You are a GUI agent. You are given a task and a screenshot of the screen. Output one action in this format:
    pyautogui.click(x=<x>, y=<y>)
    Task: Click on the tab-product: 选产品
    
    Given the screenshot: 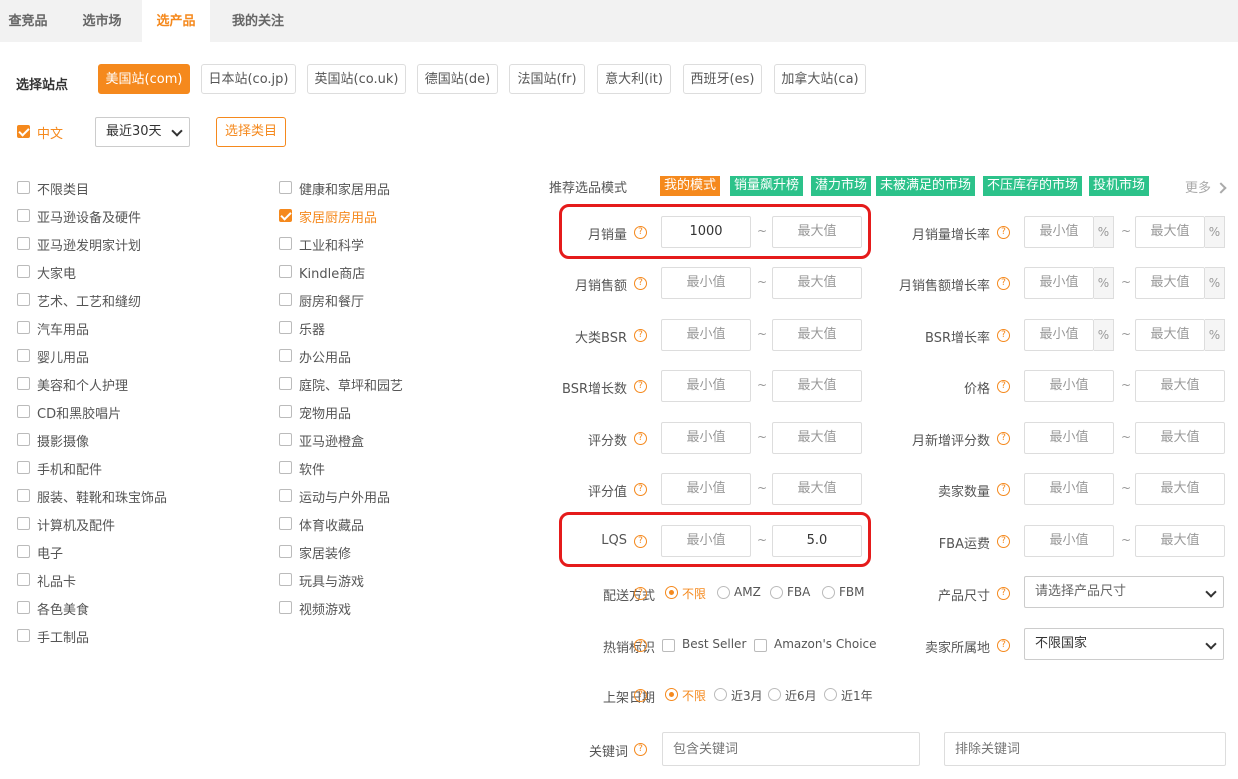 What is the action you would take?
    pyautogui.click(x=176, y=21)
    